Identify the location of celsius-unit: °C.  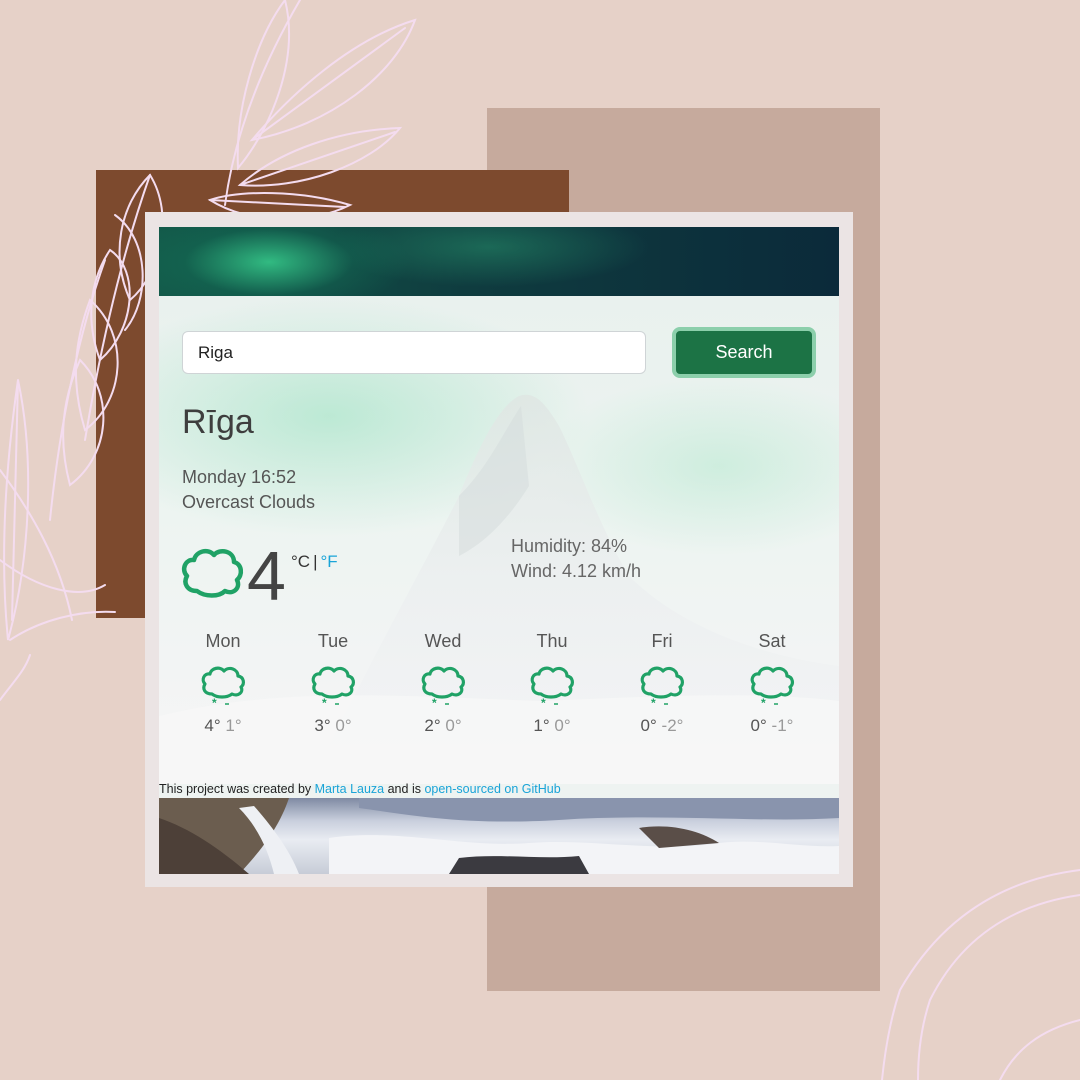
(301, 561).